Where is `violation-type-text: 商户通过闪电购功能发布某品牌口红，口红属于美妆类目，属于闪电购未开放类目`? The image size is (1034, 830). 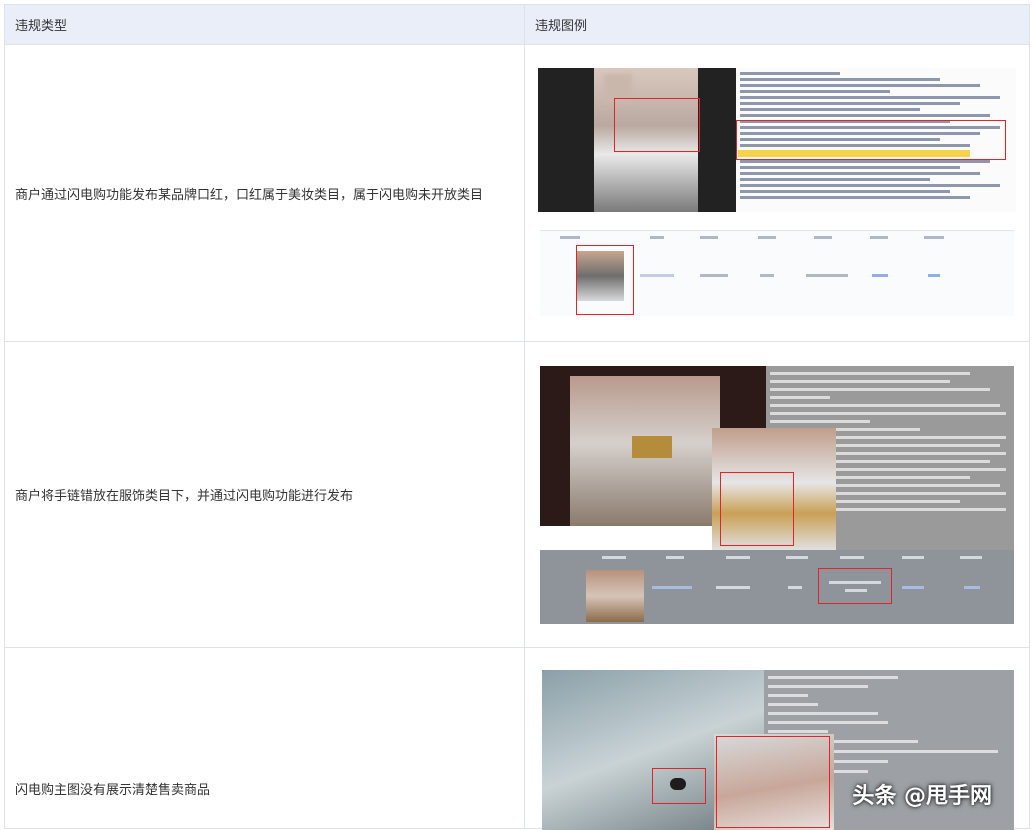 violation-type-text: 商户通过闪电购功能发布某品牌口红，口红属于美妆类目，属于闪电购未开放类目 is located at coordinates (249, 195).